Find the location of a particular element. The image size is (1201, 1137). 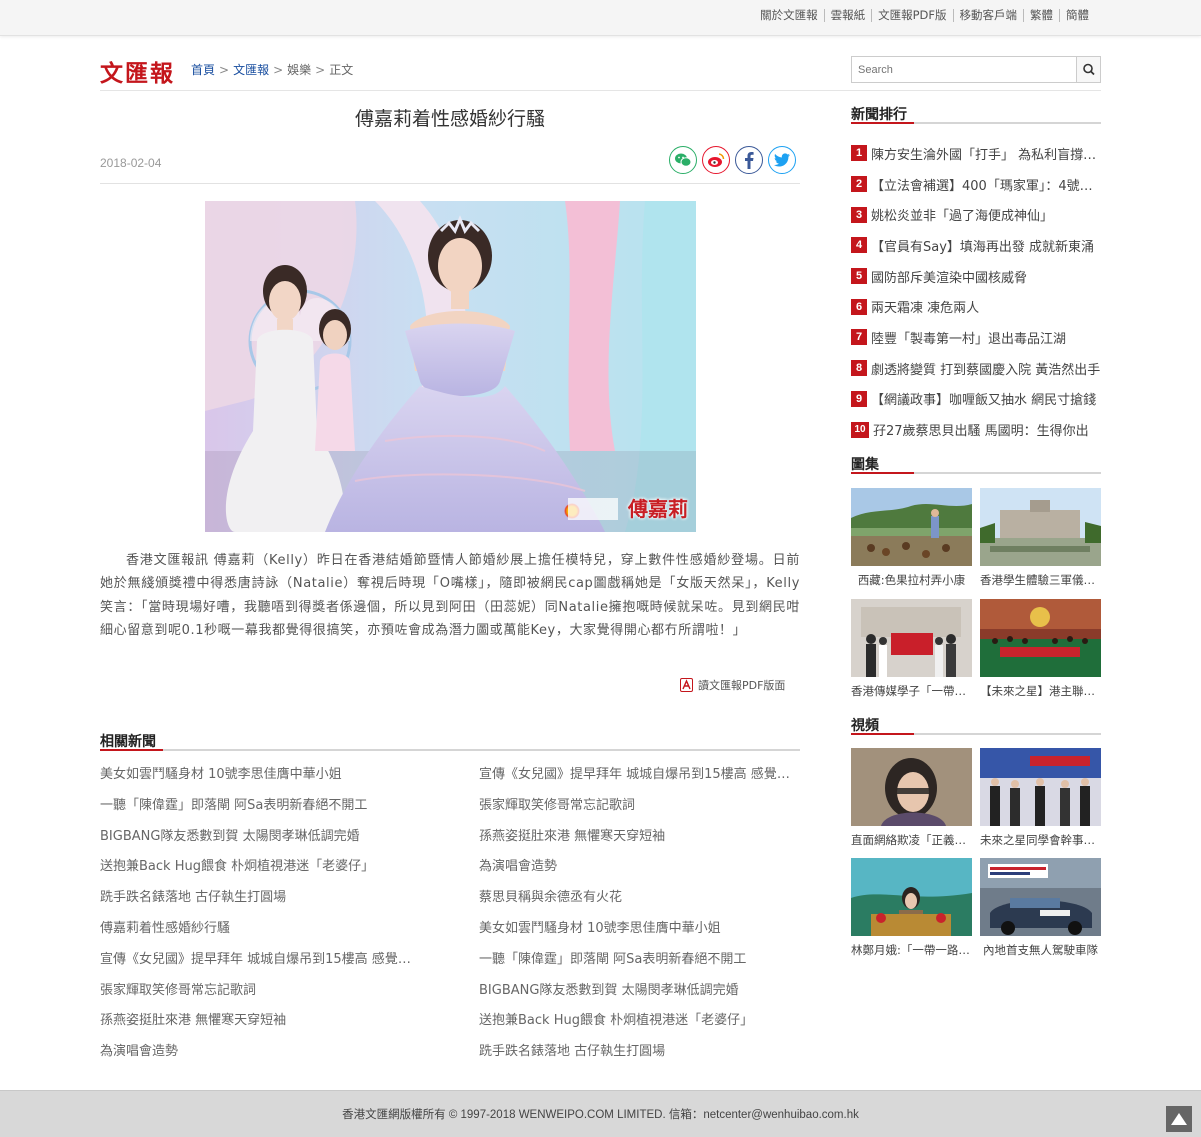

ranking-item: 3 姚松炎並非「過了海便成神仙」 is located at coordinates (976, 214).